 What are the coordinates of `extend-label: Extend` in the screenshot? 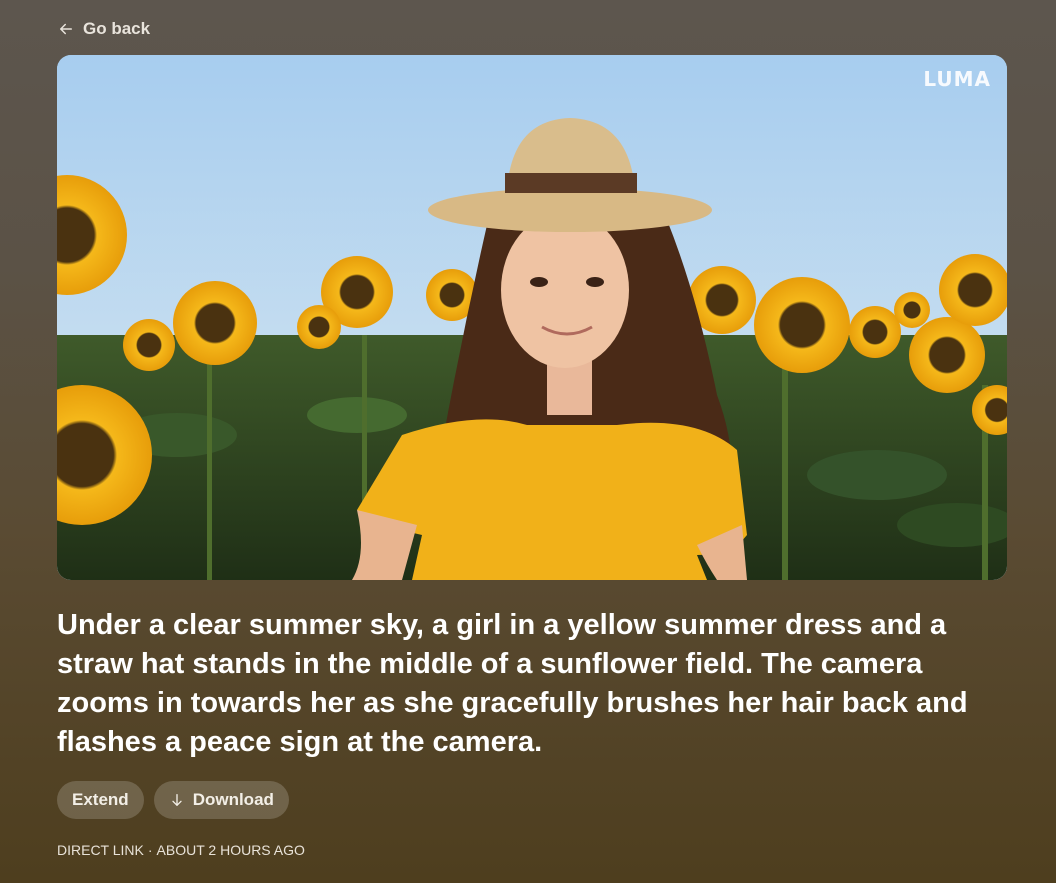 It's located at (100, 799).